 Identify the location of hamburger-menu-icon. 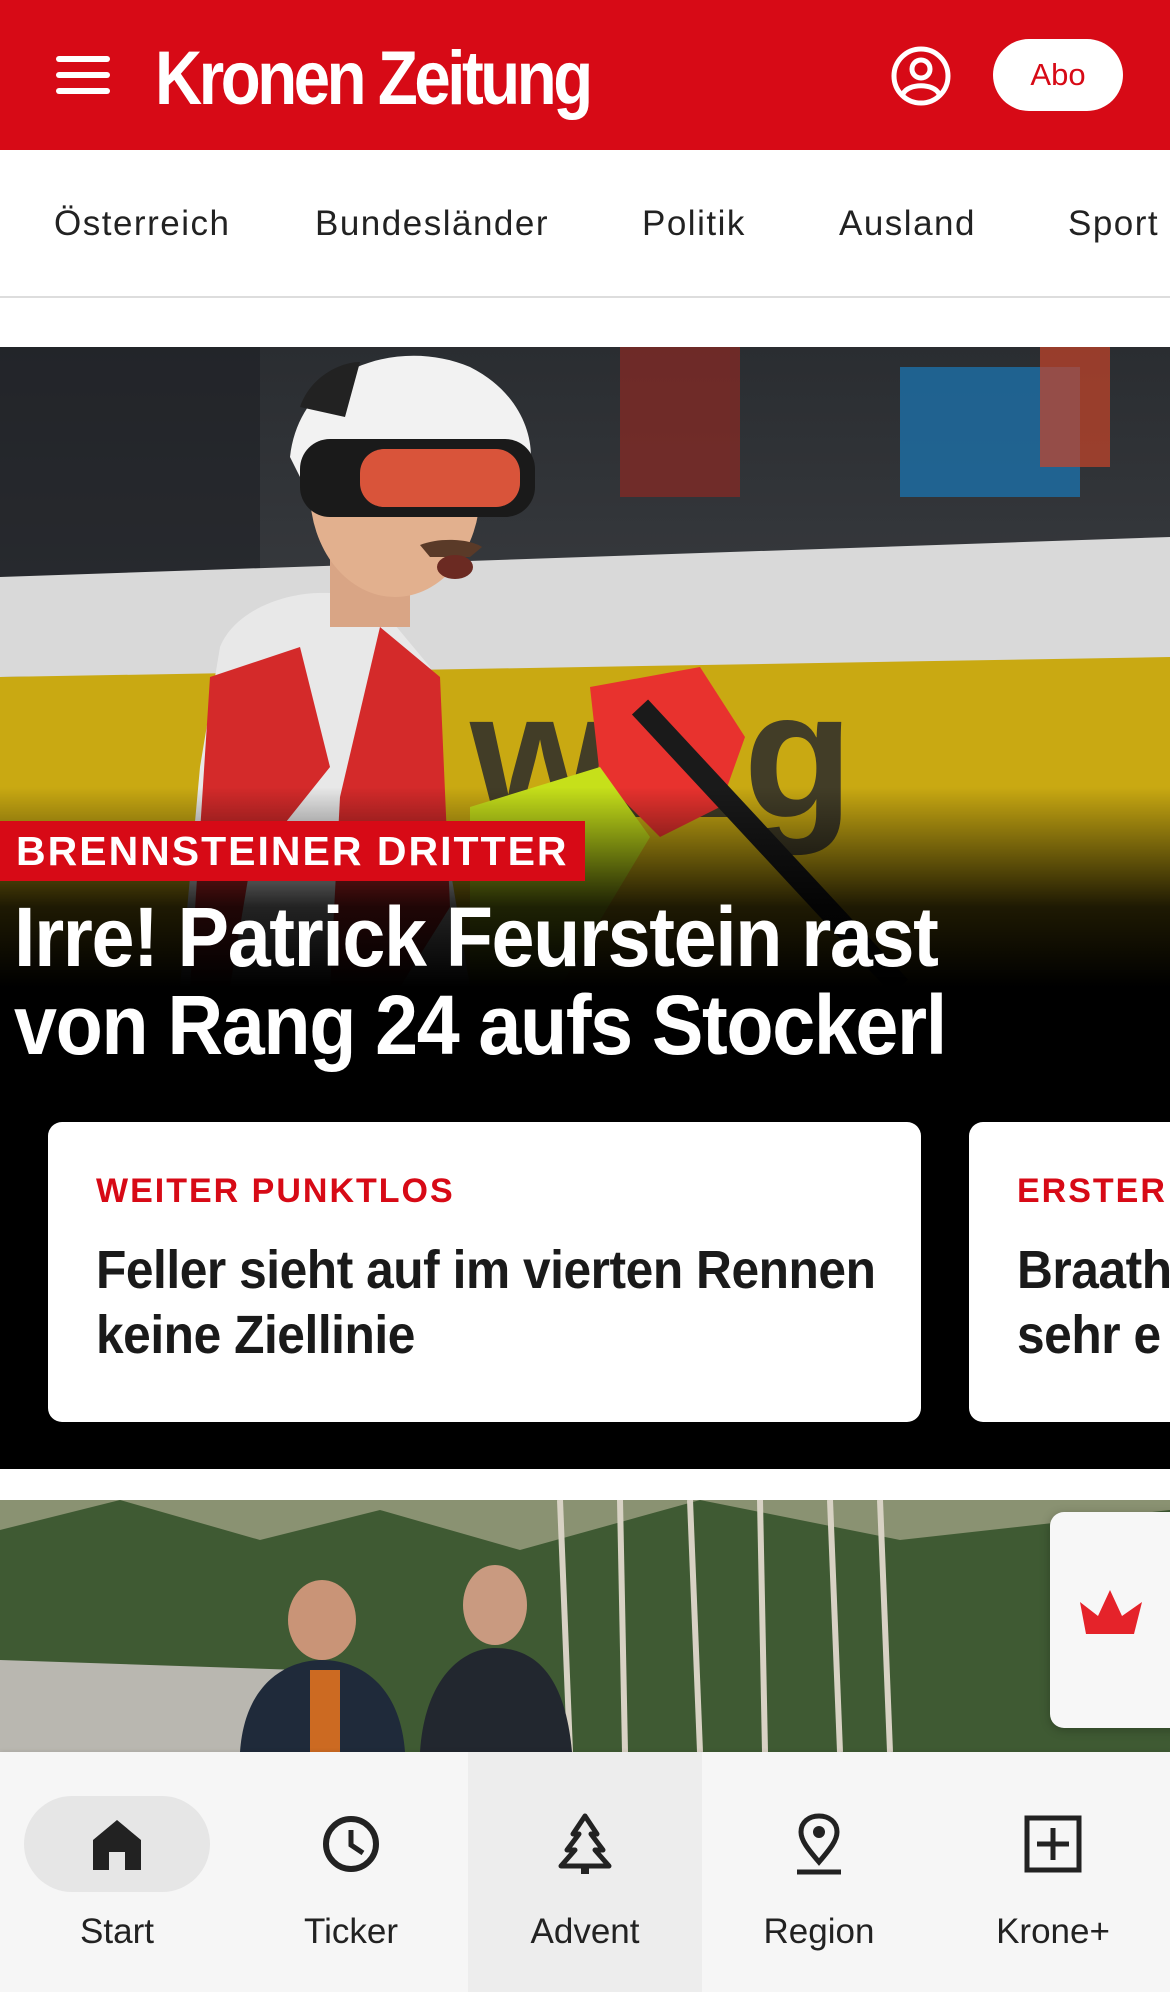
(84, 76).